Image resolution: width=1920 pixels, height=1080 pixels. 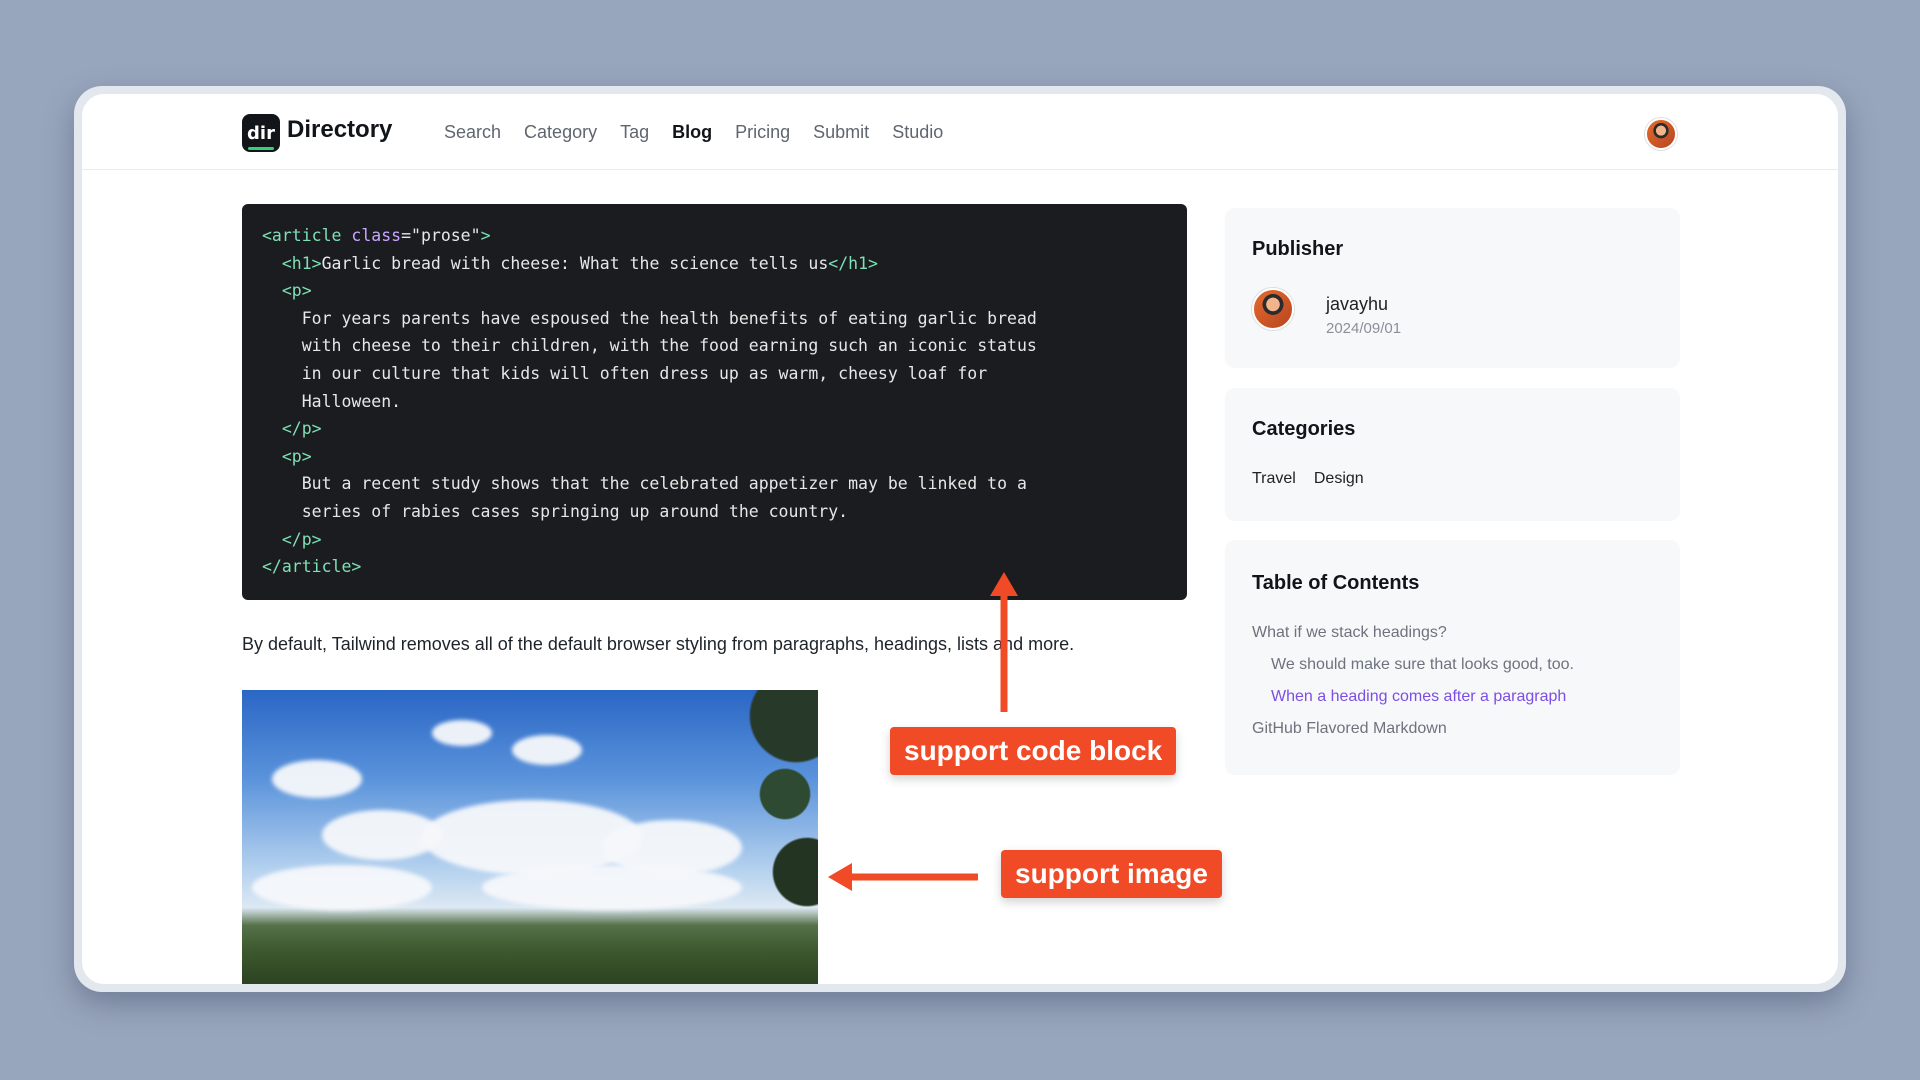 What do you see at coordinates (261, 148) in the screenshot?
I see `logo-strip` at bounding box center [261, 148].